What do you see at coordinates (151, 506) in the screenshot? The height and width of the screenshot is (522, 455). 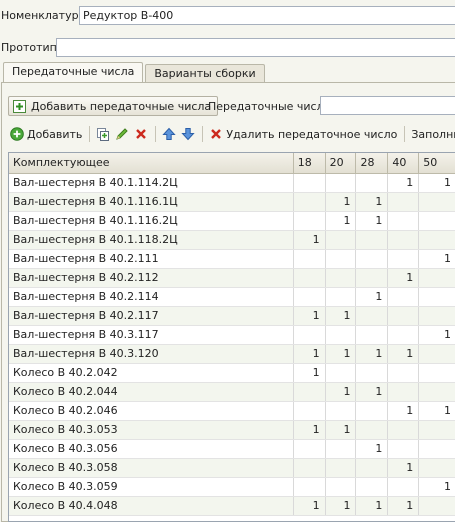 I see `component-name-cell: Колесо В 40.4.048` at bounding box center [151, 506].